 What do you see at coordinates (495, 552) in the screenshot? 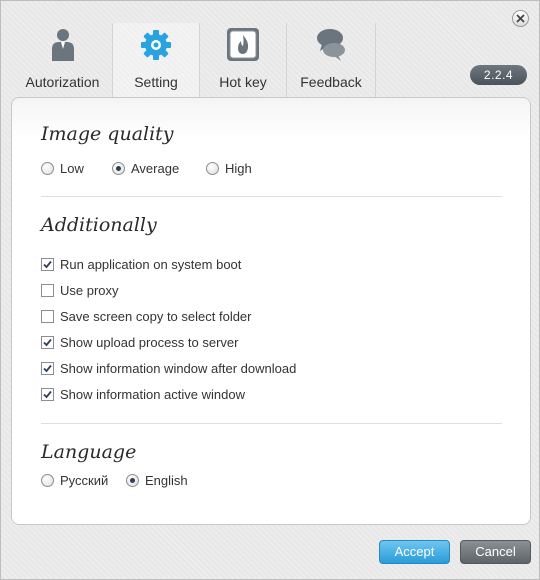
I see `cancel-button: Cancel` at bounding box center [495, 552].